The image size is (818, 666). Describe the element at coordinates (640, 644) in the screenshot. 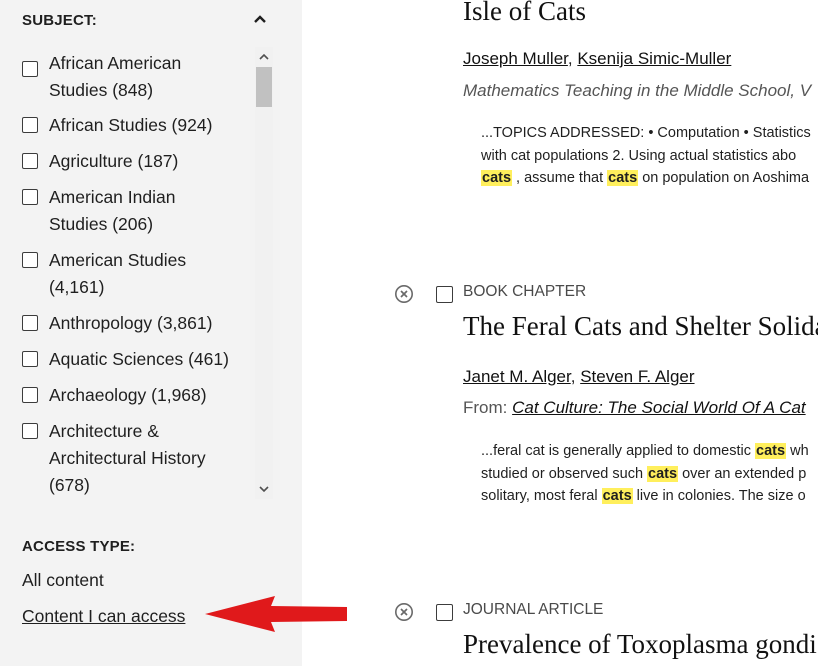

I see `result-title: Prevalence of Toxoplasma gondi` at that location.